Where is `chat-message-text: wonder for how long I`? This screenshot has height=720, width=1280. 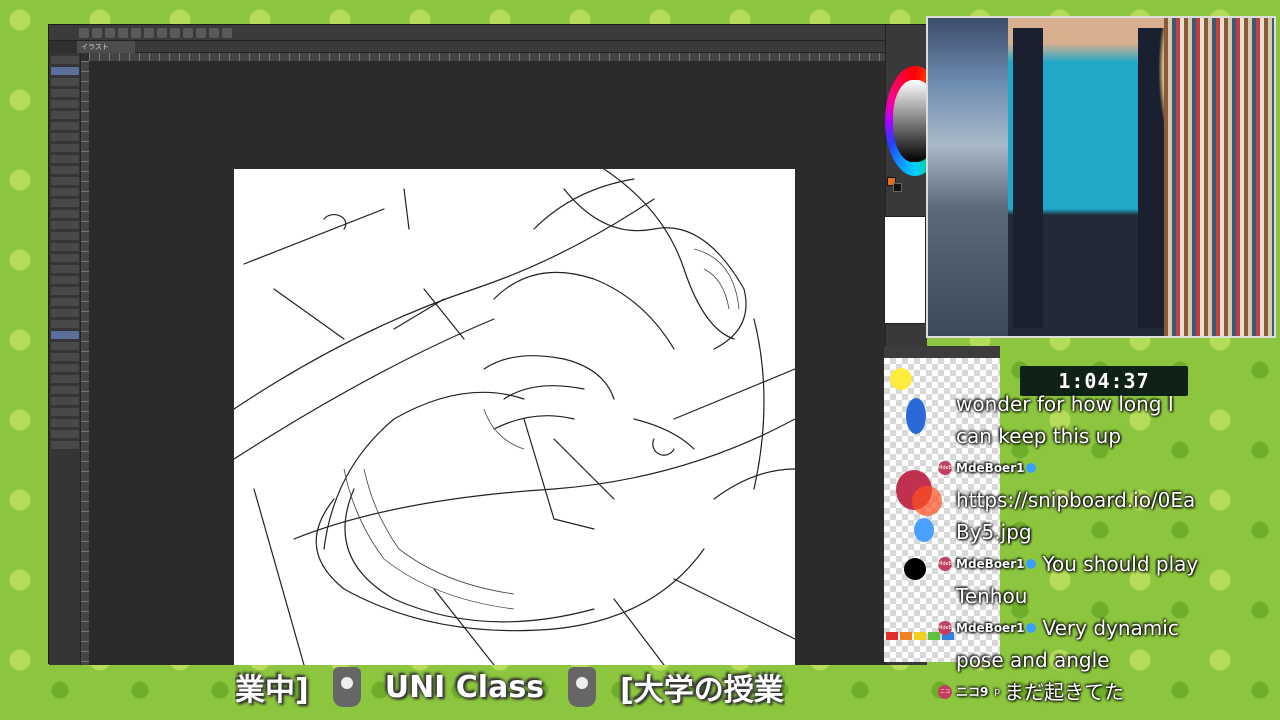 chat-message-text: wonder for how long I is located at coordinates (1065, 404).